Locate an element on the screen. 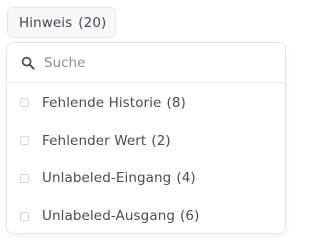 The height and width of the screenshot is (241, 320). option-label: Fehlende Historie (8) is located at coordinates (114, 103).